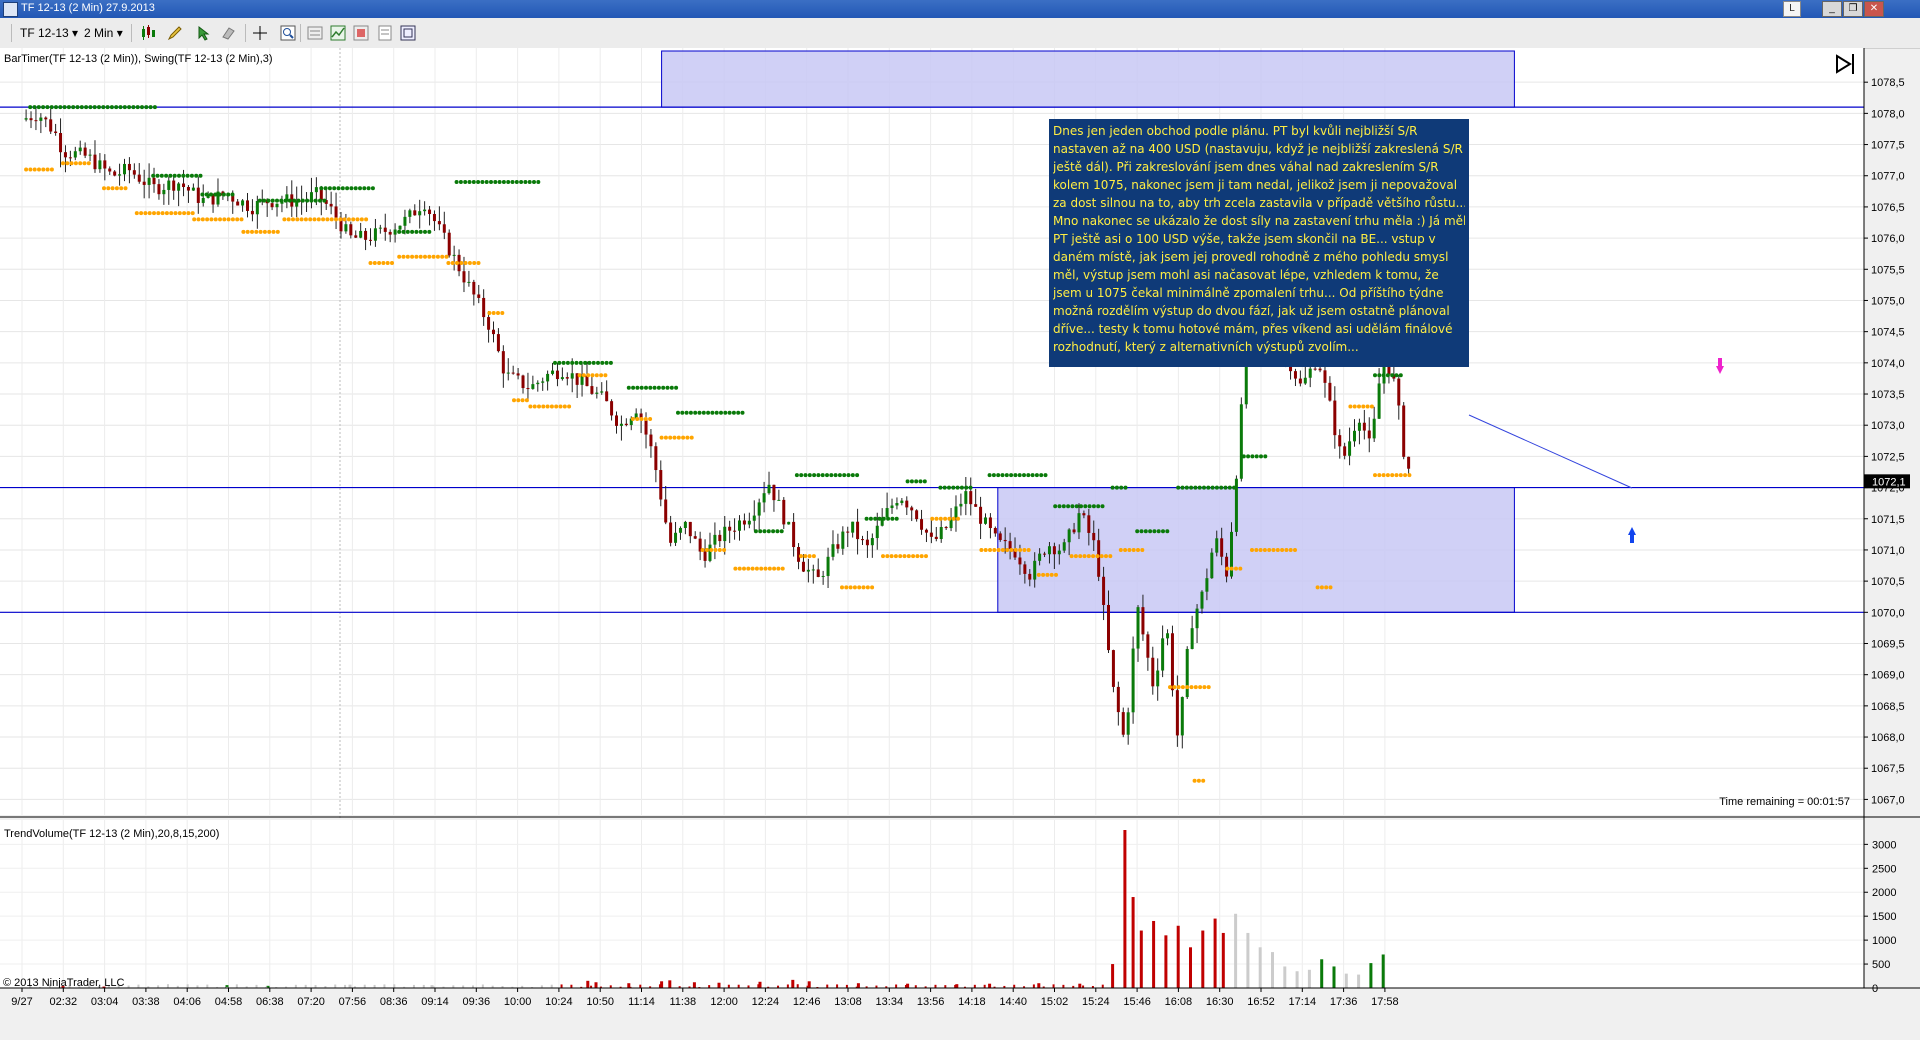  What do you see at coordinates (260, 33) in the screenshot?
I see `crosshair-icon` at bounding box center [260, 33].